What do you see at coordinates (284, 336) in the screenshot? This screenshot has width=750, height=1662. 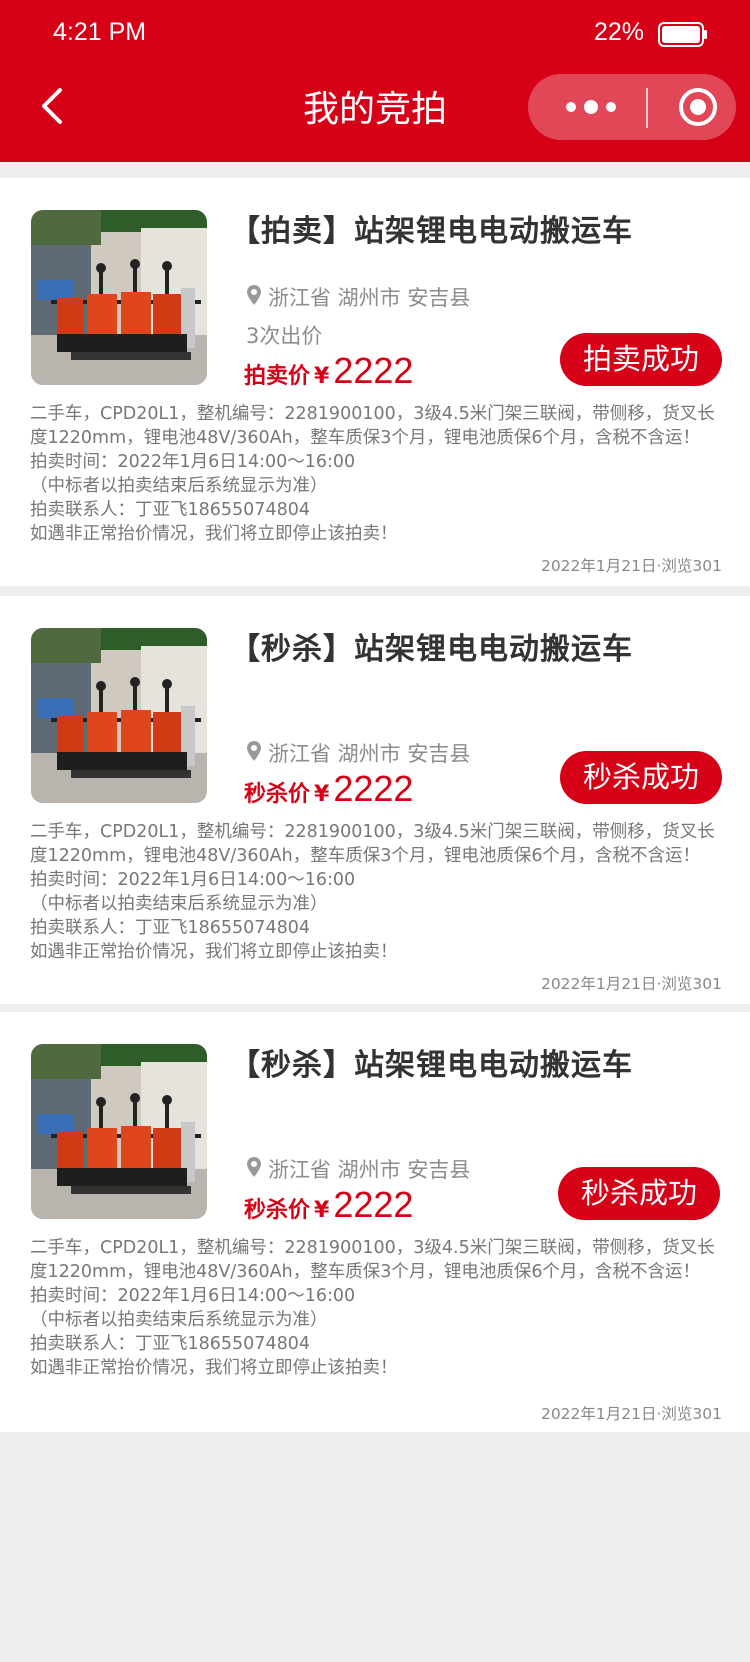 I see `bid-count: 3次出价` at bounding box center [284, 336].